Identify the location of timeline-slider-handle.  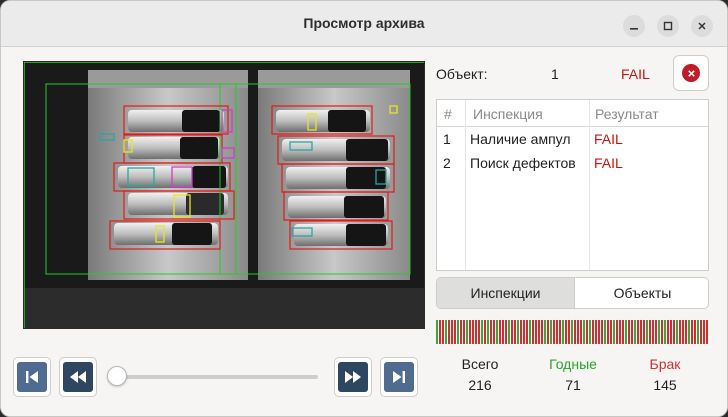
(117, 376).